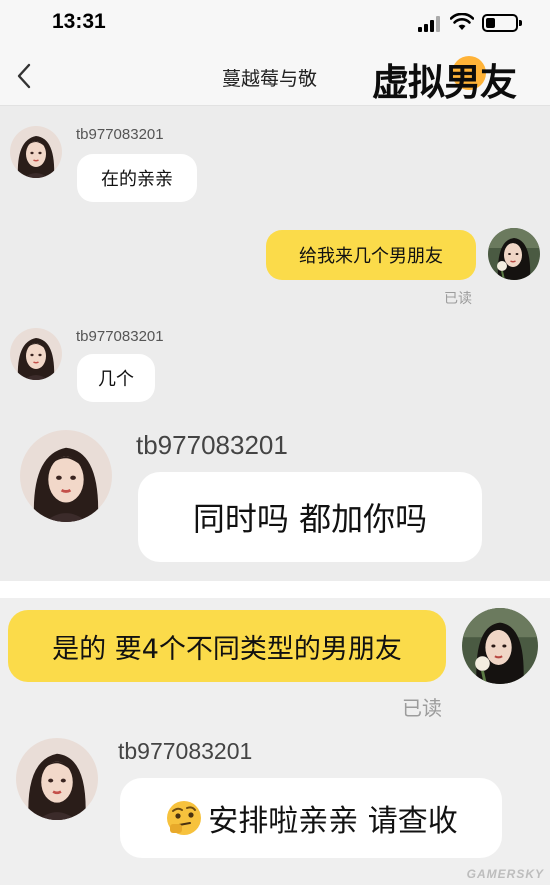 The height and width of the screenshot is (885, 550). I want to click on incoming-message-bubble: 几个, so click(116, 378).